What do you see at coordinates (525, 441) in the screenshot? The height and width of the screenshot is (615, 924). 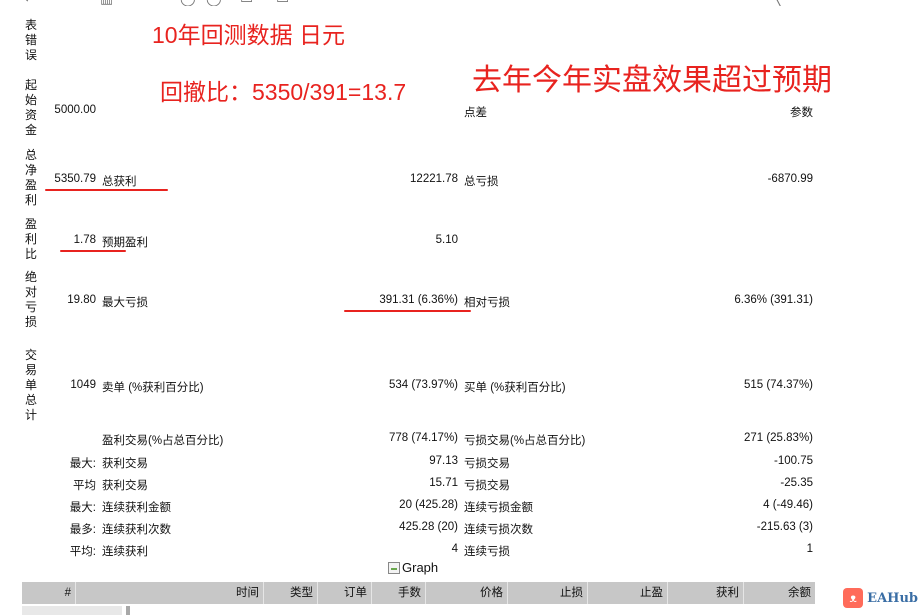 I see `loss-trades-label: 亏损交易(%占总百分比)` at bounding box center [525, 441].